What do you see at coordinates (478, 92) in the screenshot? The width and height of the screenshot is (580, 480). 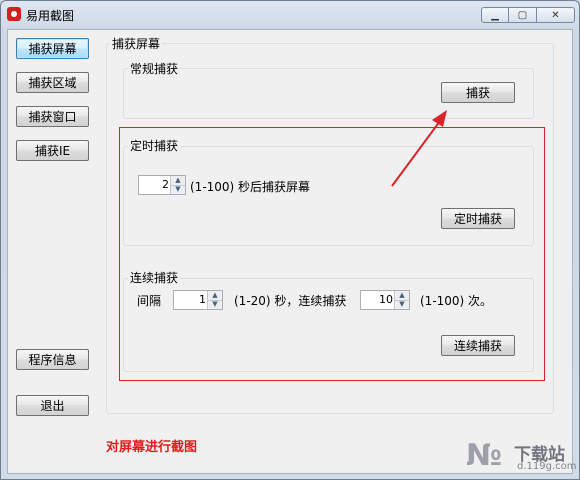 I see `capture-button: 捕获` at bounding box center [478, 92].